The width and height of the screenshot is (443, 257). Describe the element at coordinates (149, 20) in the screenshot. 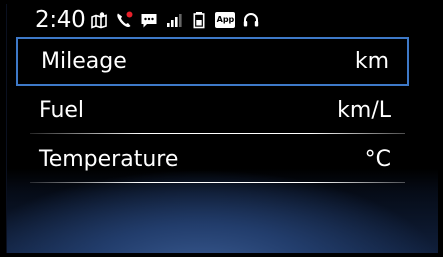

I see `message-icon` at that location.